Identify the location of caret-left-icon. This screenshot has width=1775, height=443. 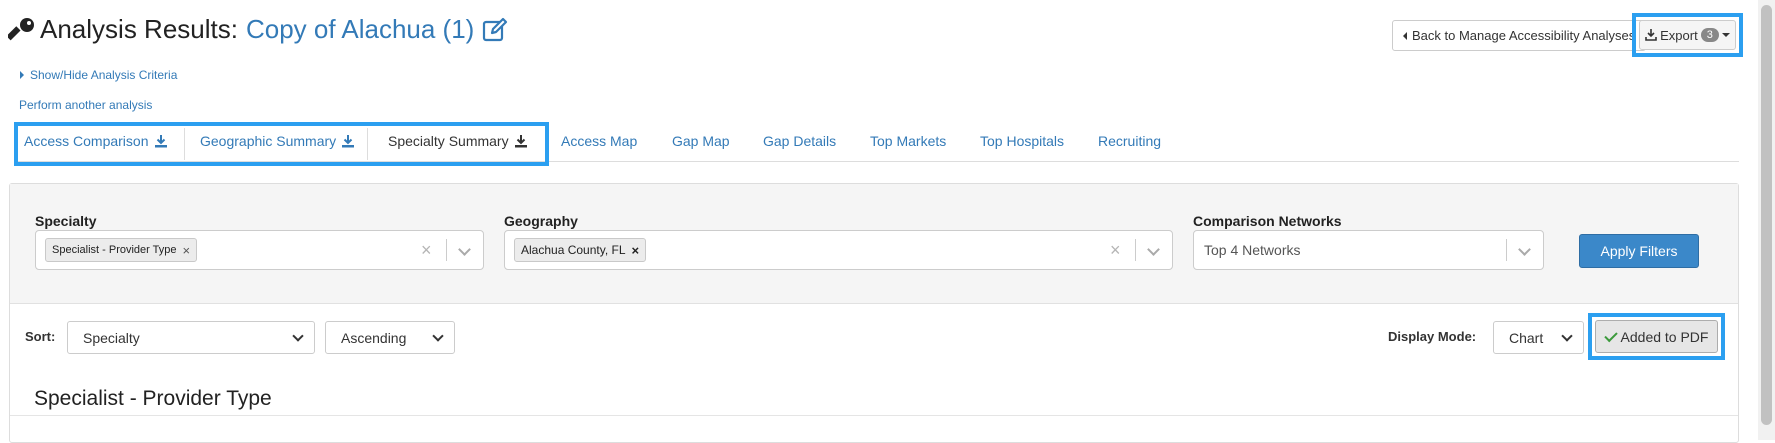
(1405, 35).